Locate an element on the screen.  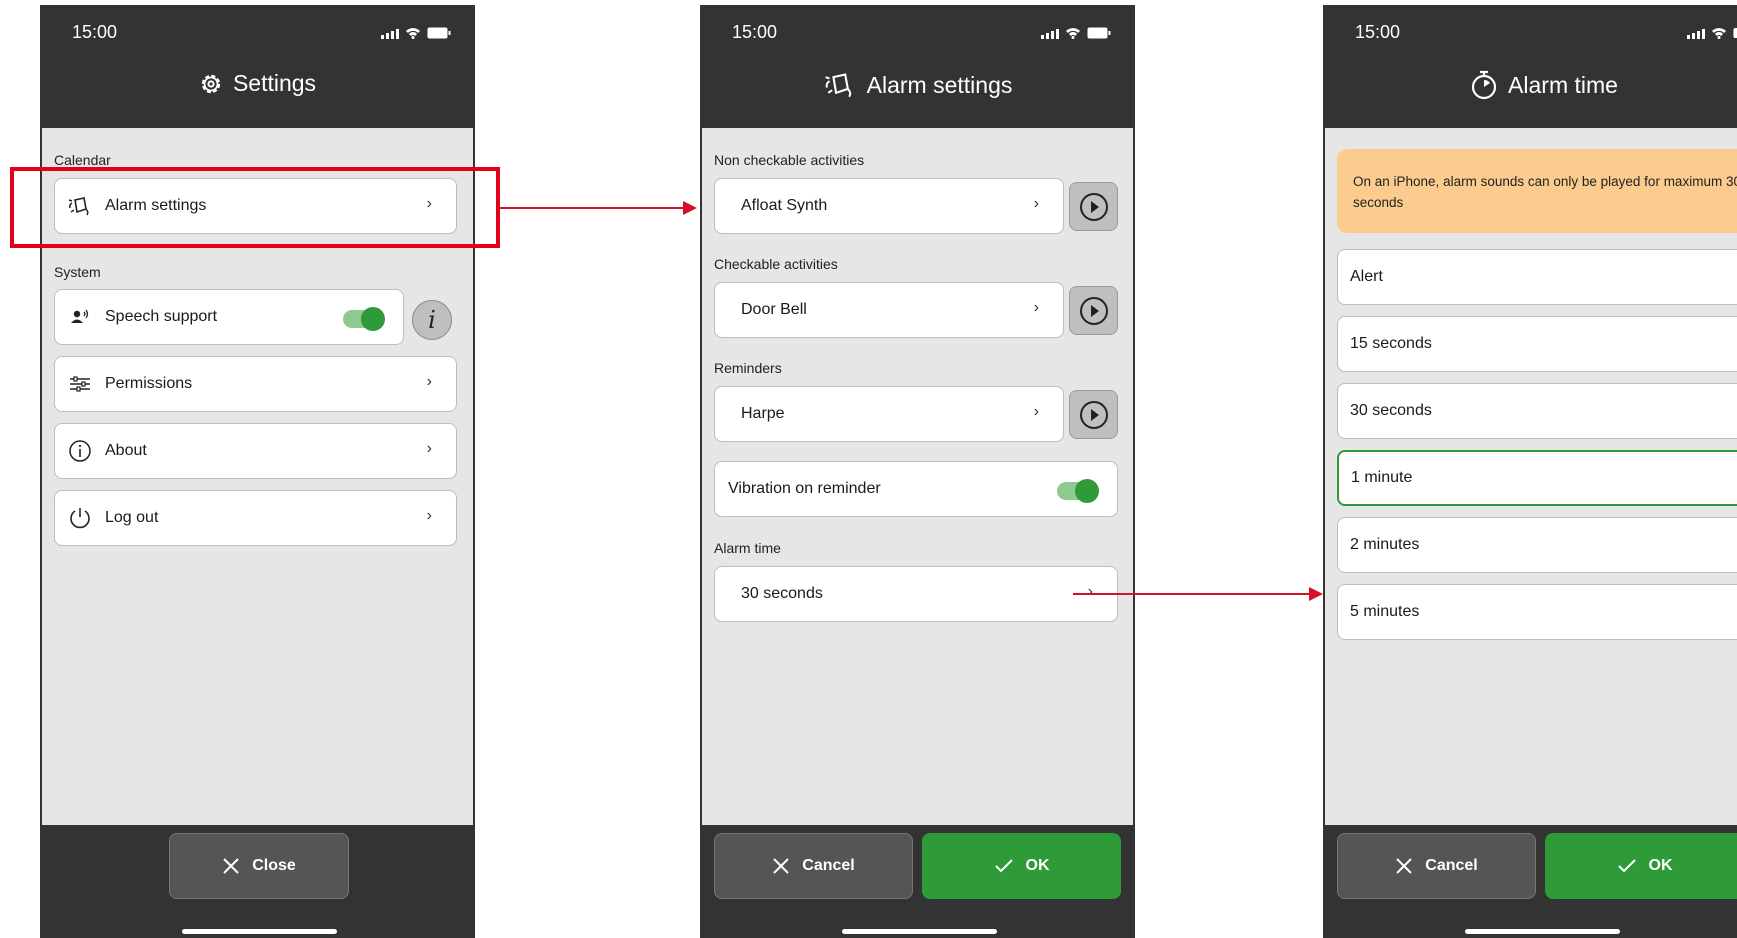
page-title: Alarm time is located at coordinates (1531, 85).